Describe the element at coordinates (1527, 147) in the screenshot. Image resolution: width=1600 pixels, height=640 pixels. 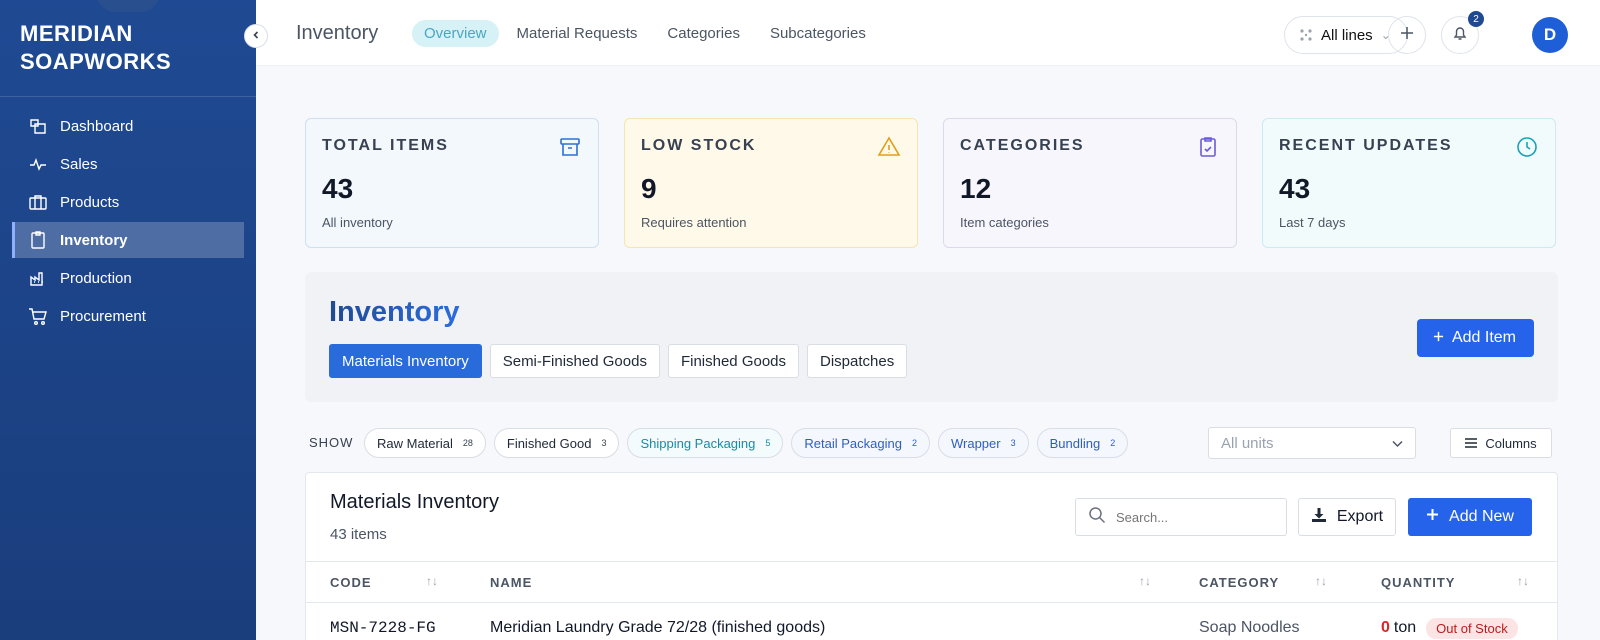
I see `clock-icon` at that location.